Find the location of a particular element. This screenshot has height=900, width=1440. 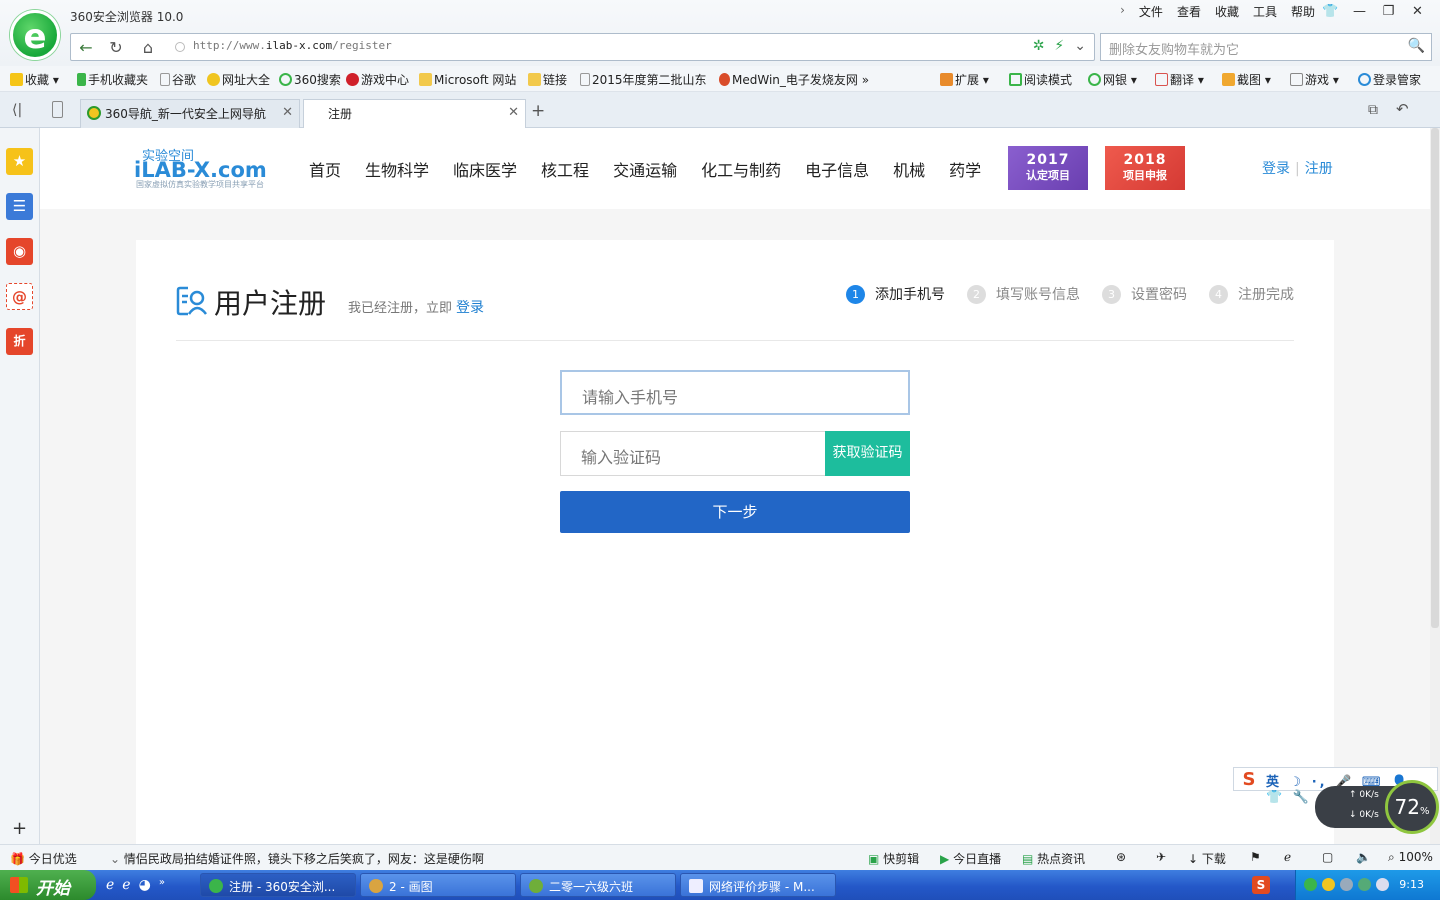

bookmark-microsoft: Microsoft 网站 is located at coordinates (467, 79).